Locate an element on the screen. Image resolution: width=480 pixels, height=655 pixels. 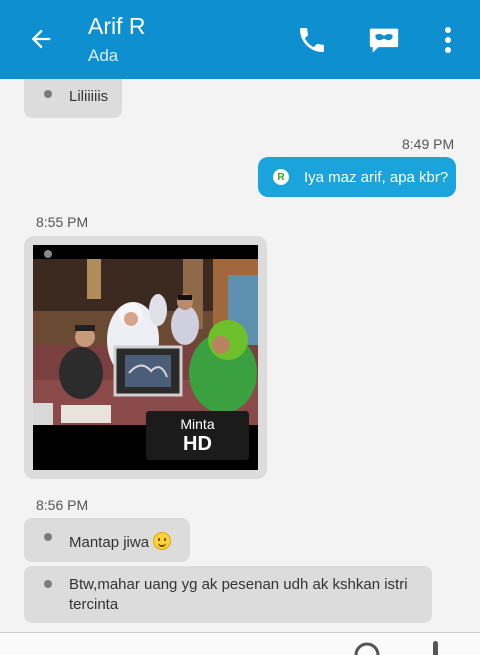
message-time: 8:56 PM is located at coordinates (62, 505).